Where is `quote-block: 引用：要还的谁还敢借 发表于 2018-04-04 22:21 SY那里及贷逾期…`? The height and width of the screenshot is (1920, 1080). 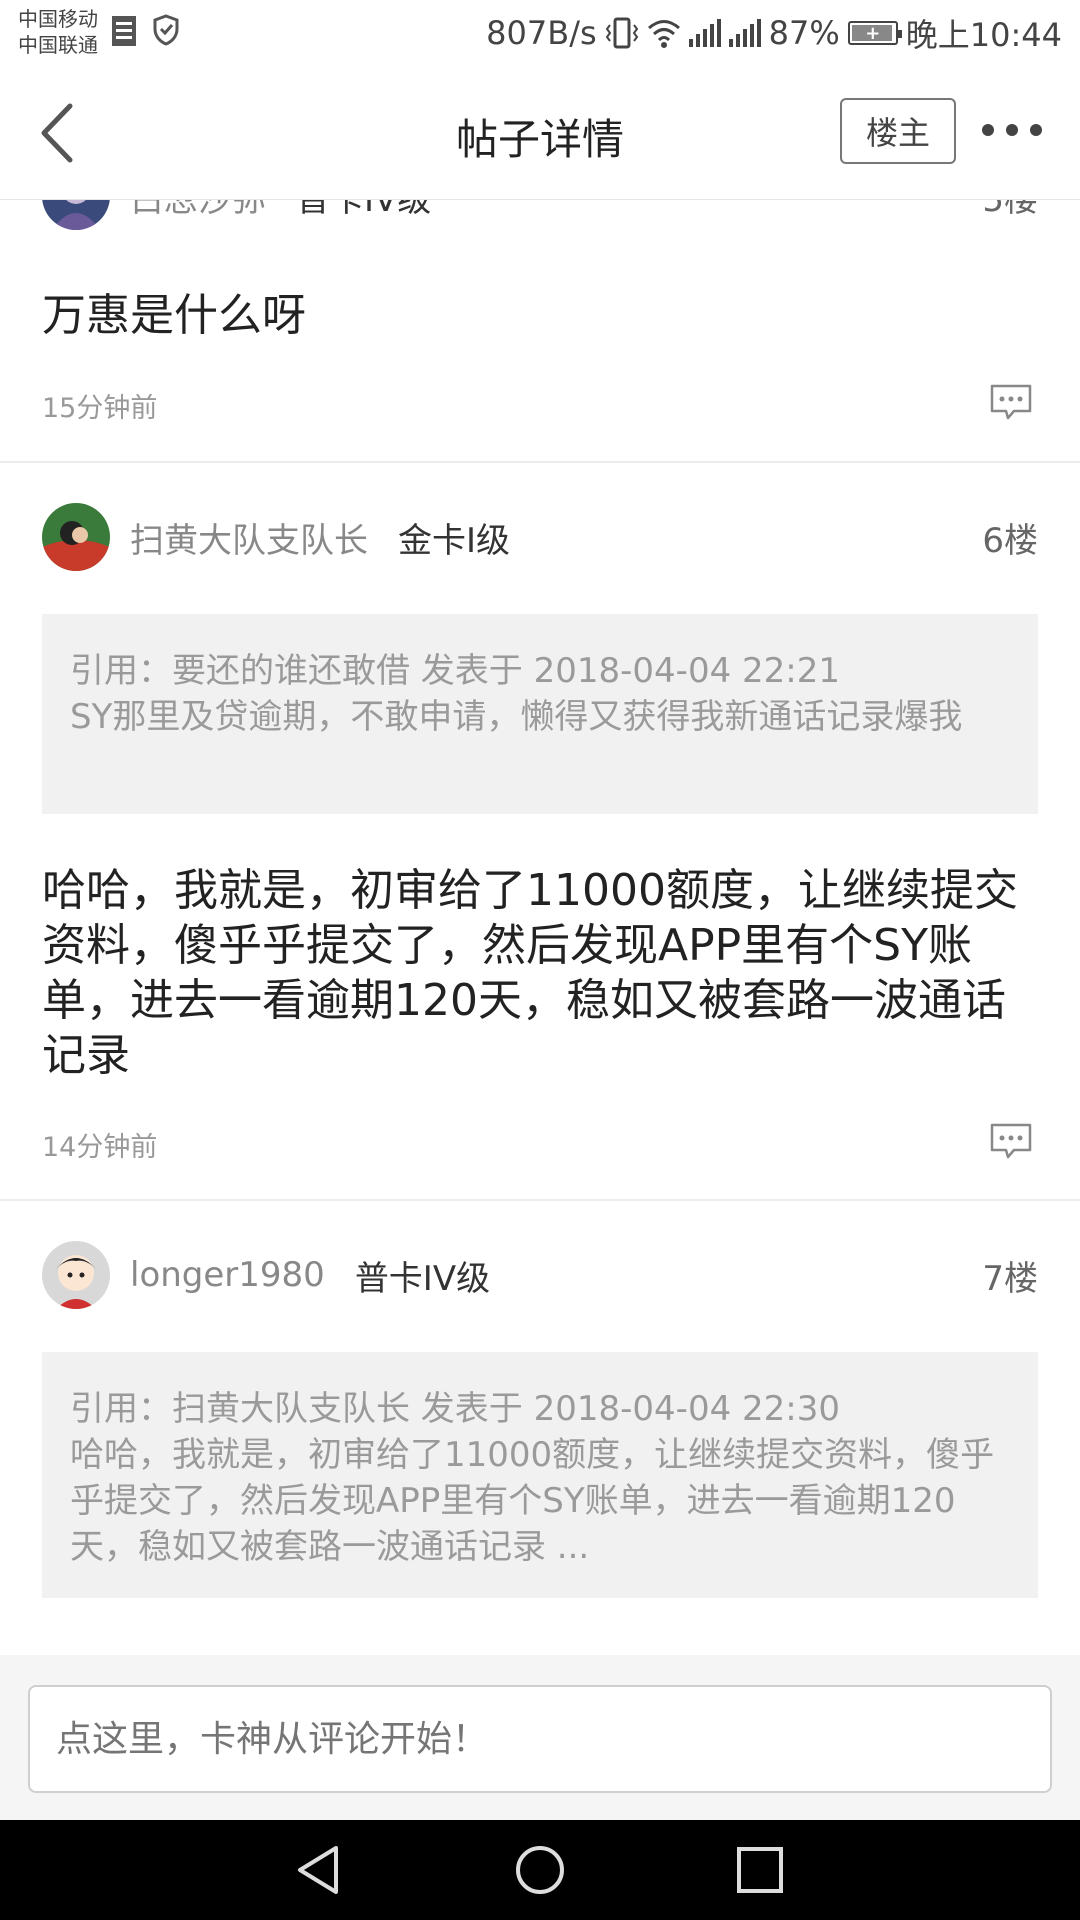 quote-block: 引用：要还的谁还敢借 发表于 2018-04-04 22:21 SY那里及贷逾期… is located at coordinates (540, 714).